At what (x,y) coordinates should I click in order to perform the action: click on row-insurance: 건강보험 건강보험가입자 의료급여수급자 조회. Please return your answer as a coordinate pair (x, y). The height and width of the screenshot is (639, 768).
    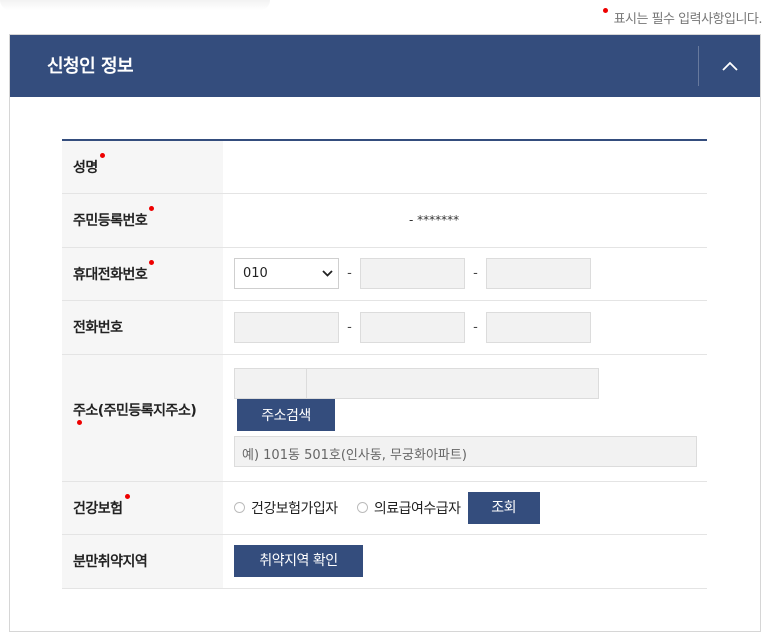
    Looking at the image, I should click on (384, 508).